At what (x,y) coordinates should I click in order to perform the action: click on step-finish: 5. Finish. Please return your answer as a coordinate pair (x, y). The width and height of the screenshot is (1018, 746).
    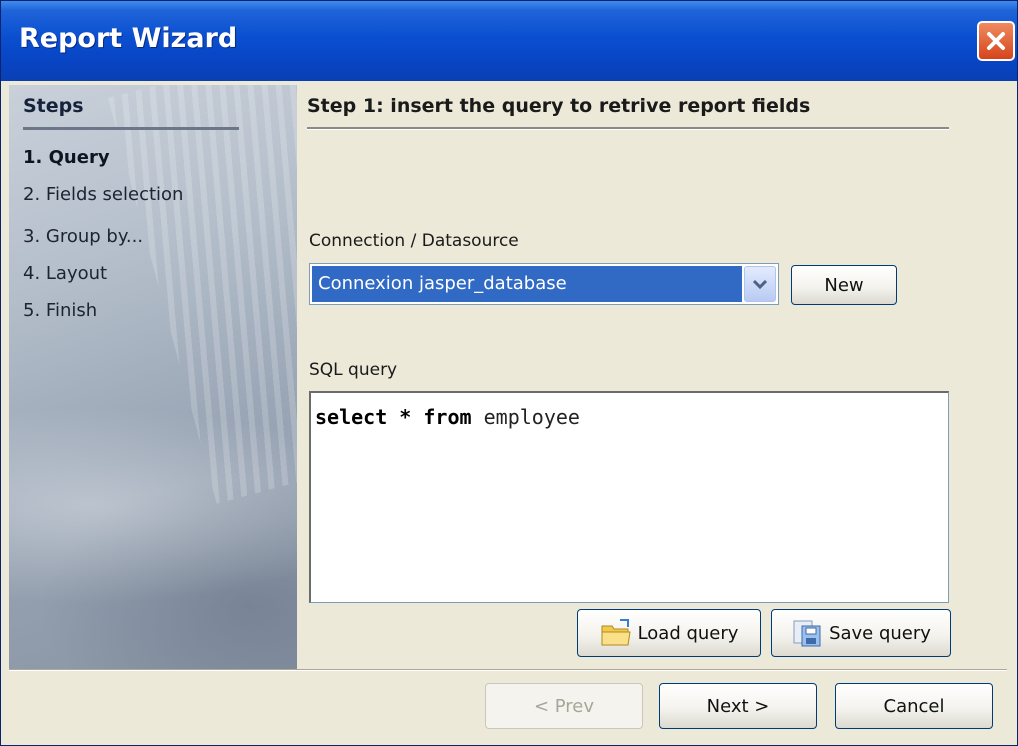
    Looking at the image, I should click on (60, 310).